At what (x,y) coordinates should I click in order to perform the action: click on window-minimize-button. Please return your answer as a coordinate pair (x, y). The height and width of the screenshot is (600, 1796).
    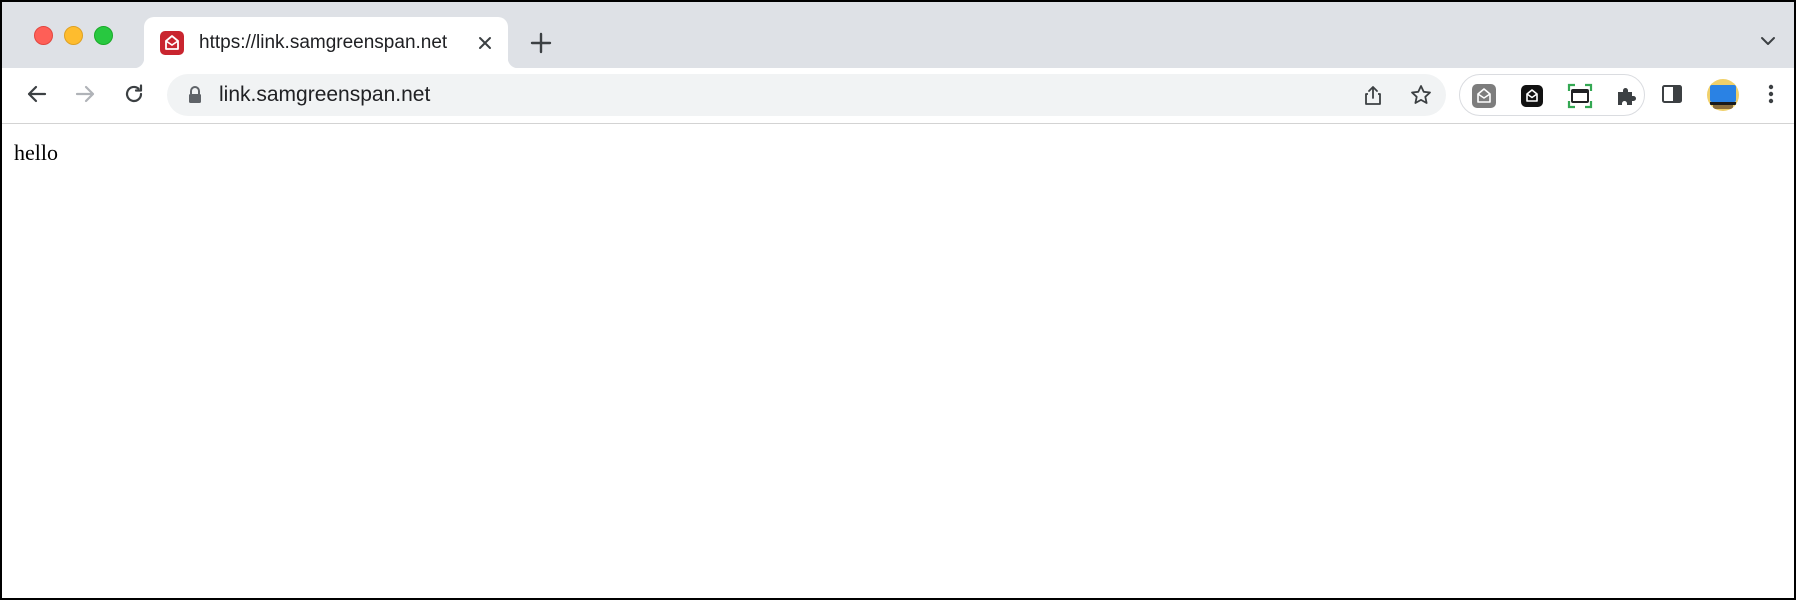
    Looking at the image, I should click on (73, 35).